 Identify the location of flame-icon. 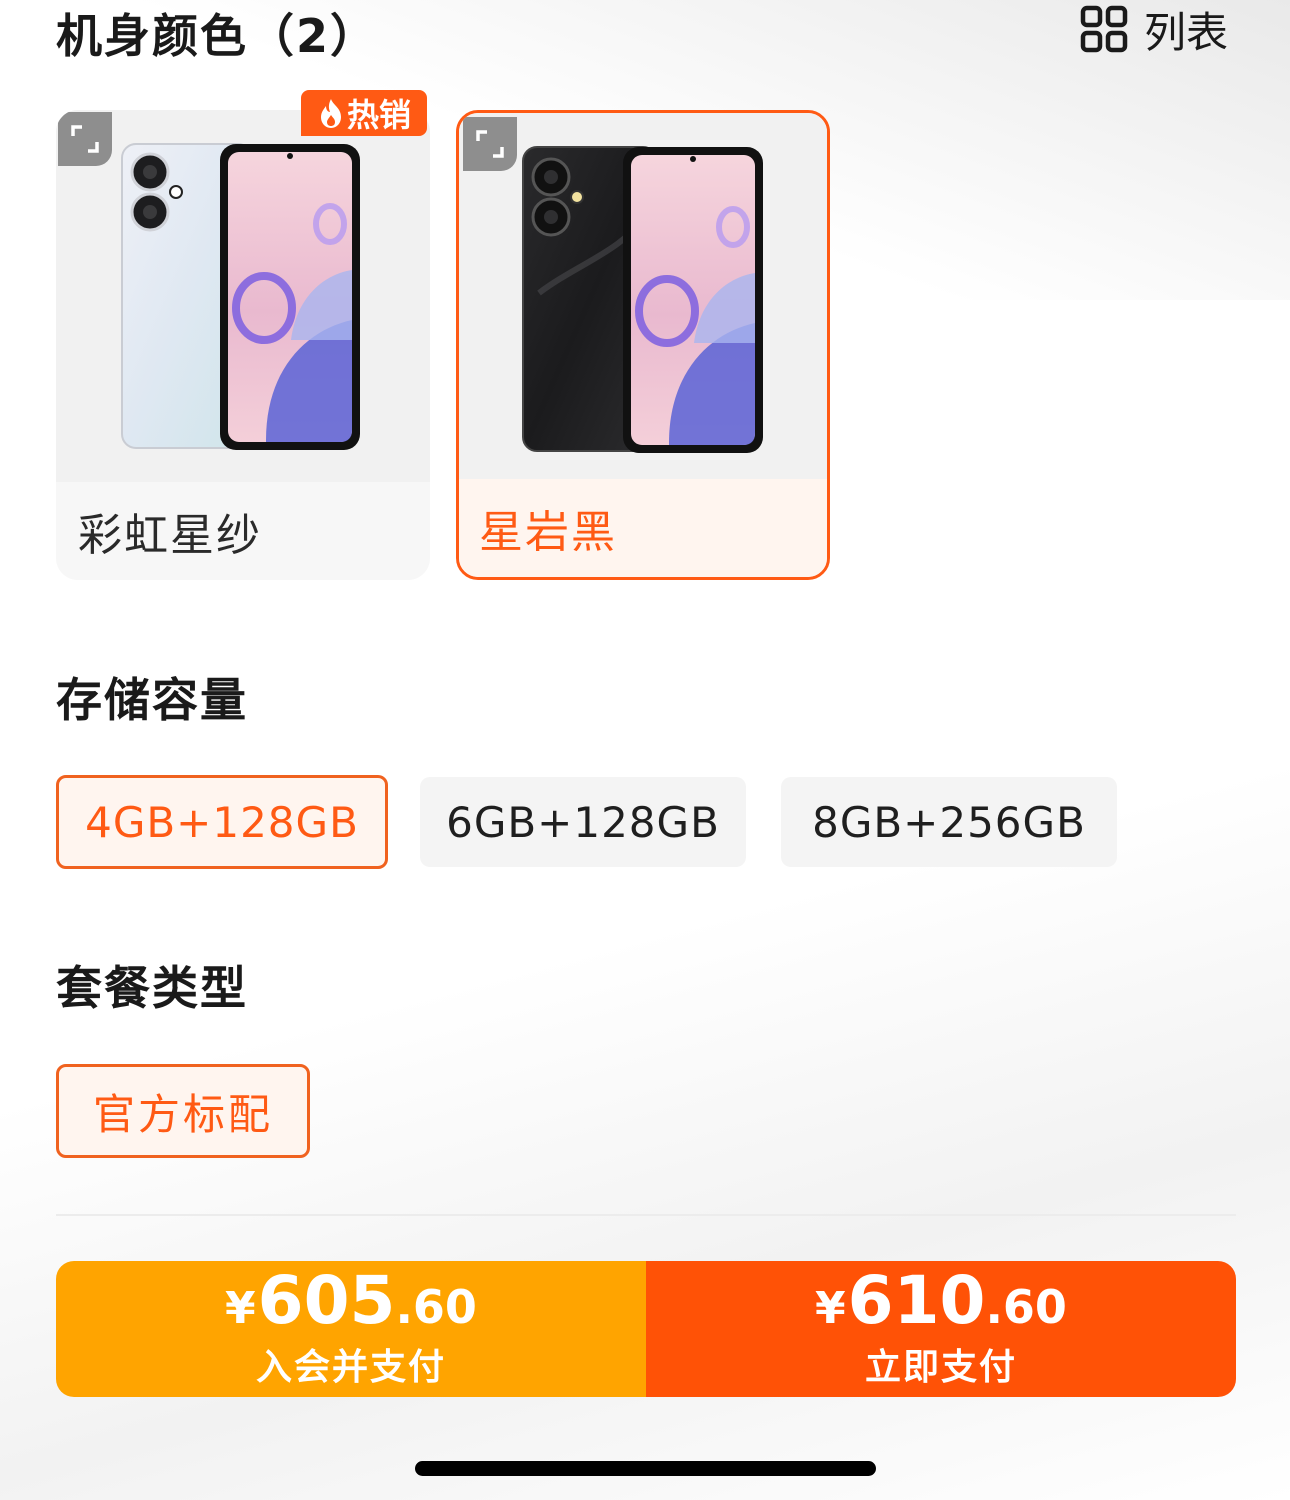
(330, 113).